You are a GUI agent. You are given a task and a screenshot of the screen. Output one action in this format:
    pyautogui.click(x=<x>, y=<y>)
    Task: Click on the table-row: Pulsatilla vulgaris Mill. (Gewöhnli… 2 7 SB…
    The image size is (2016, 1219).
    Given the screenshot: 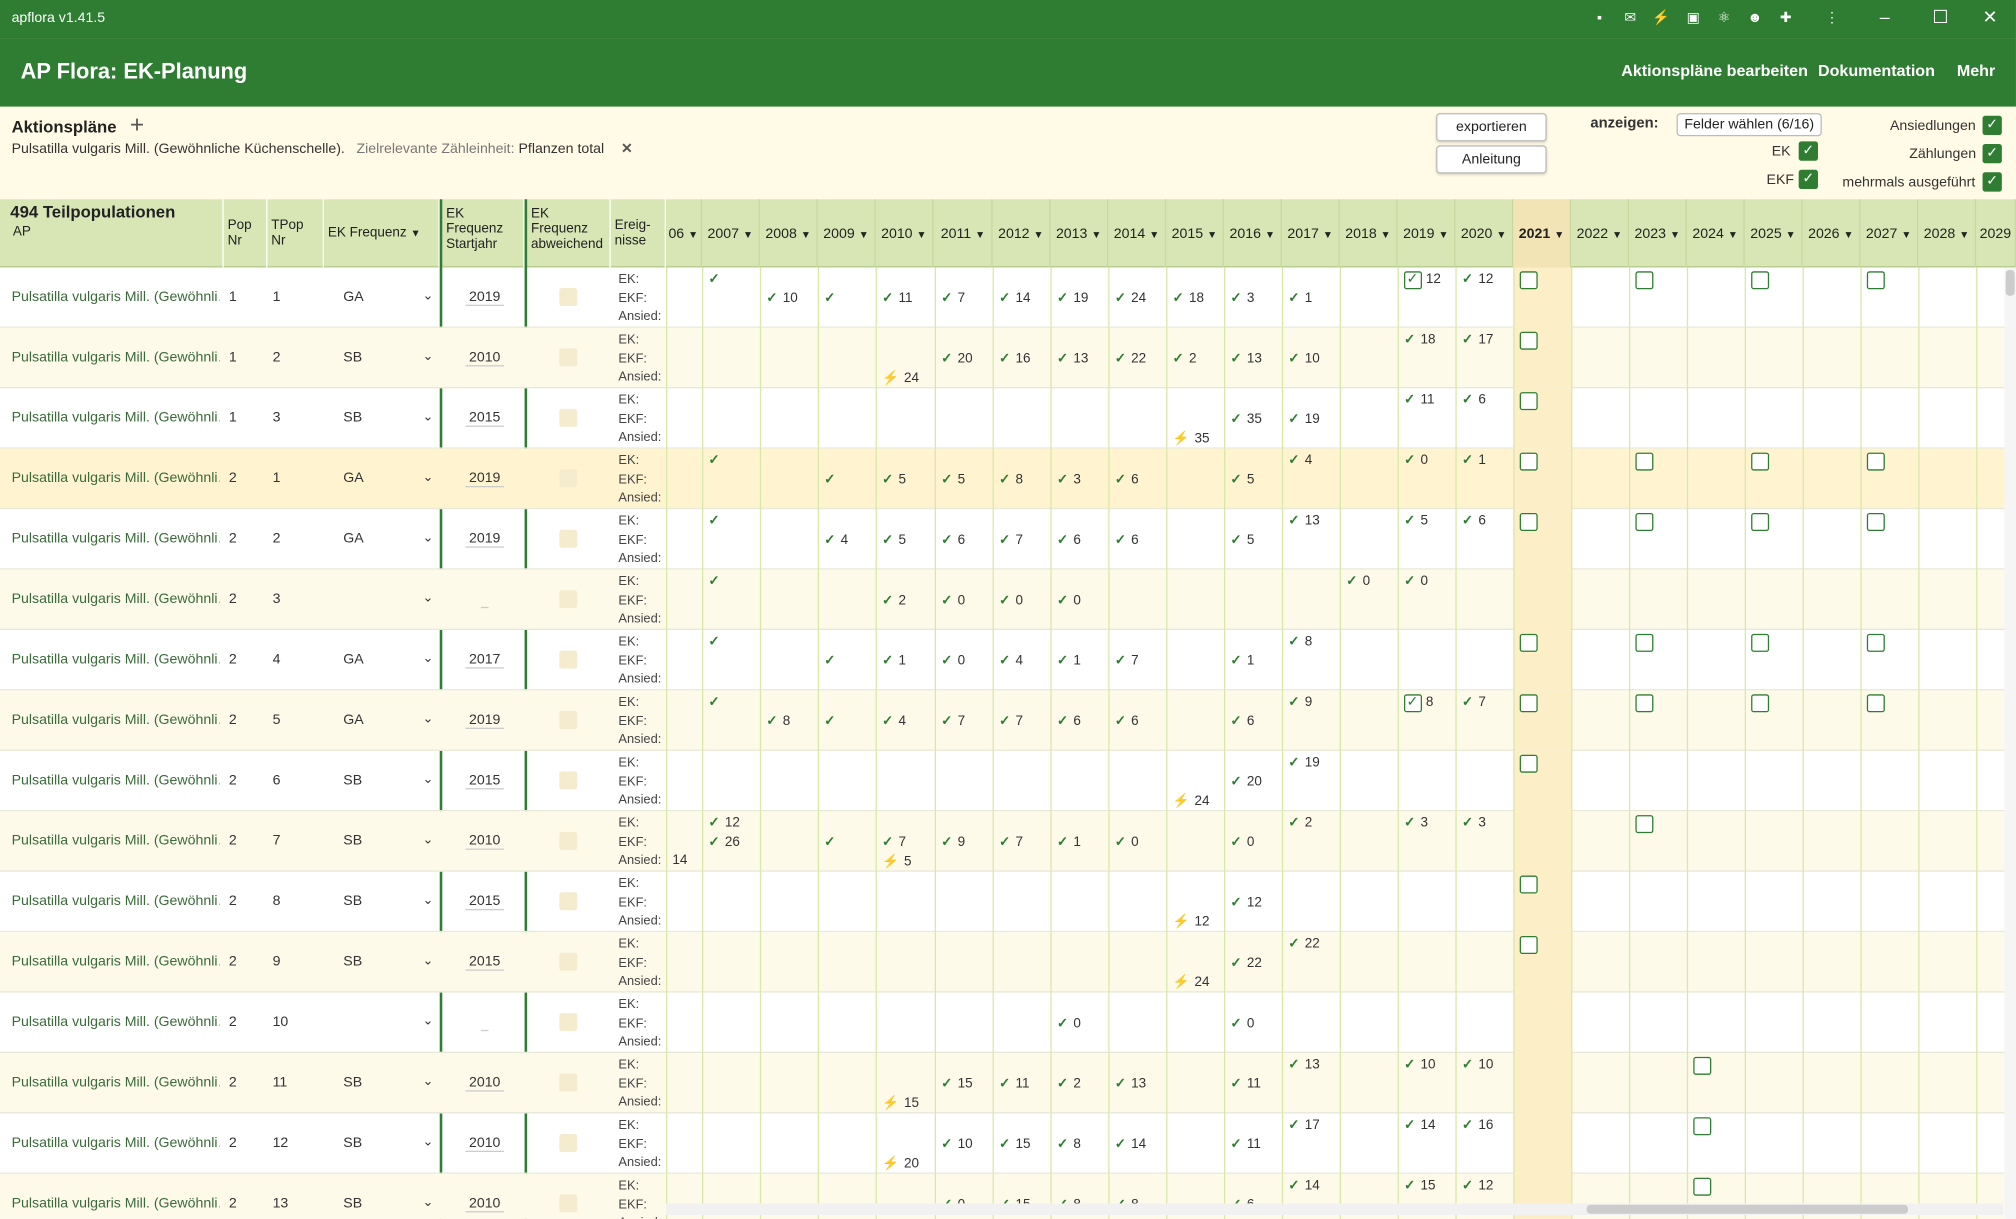 What is the action you would take?
    pyautogui.click(x=1008, y=841)
    